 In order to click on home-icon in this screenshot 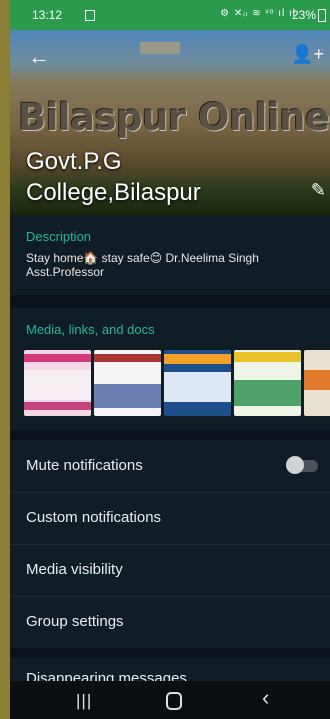, I will do `click(174, 701)`.